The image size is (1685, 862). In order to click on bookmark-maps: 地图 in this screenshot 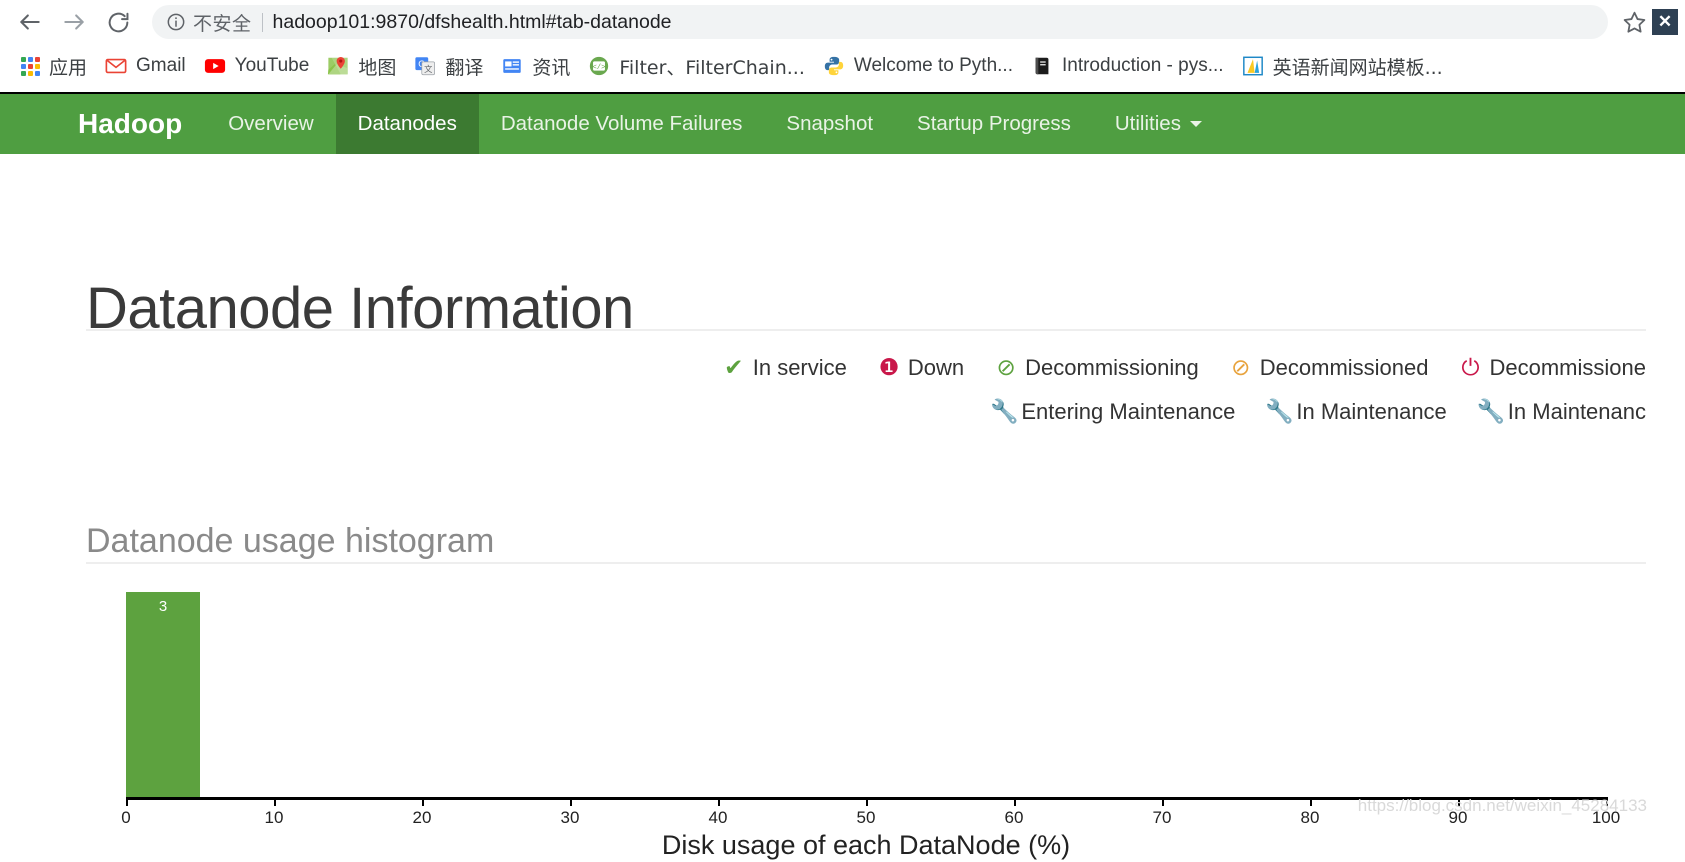, I will do `click(361, 66)`.